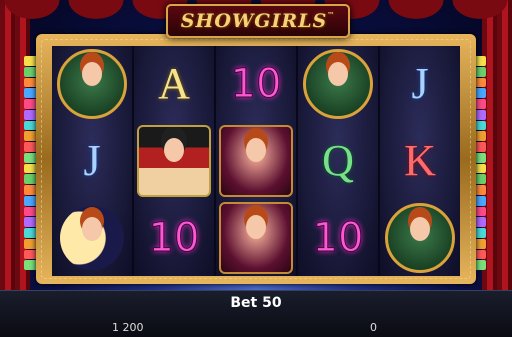 The height and width of the screenshot is (337, 512). I want to click on reel-cell: A, so click(174, 83).